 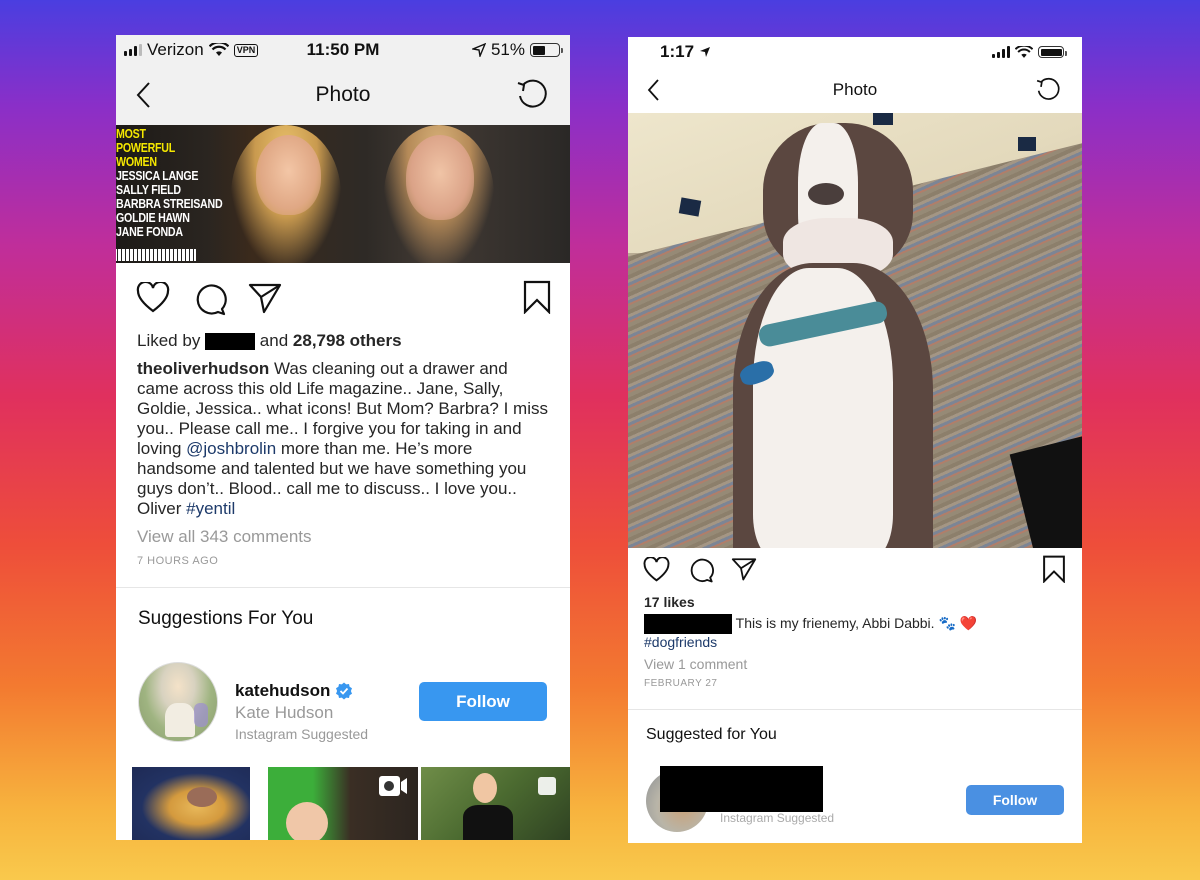 What do you see at coordinates (169, 340) in the screenshot?
I see `liked-by-label: Liked by` at bounding box center [169, 340].